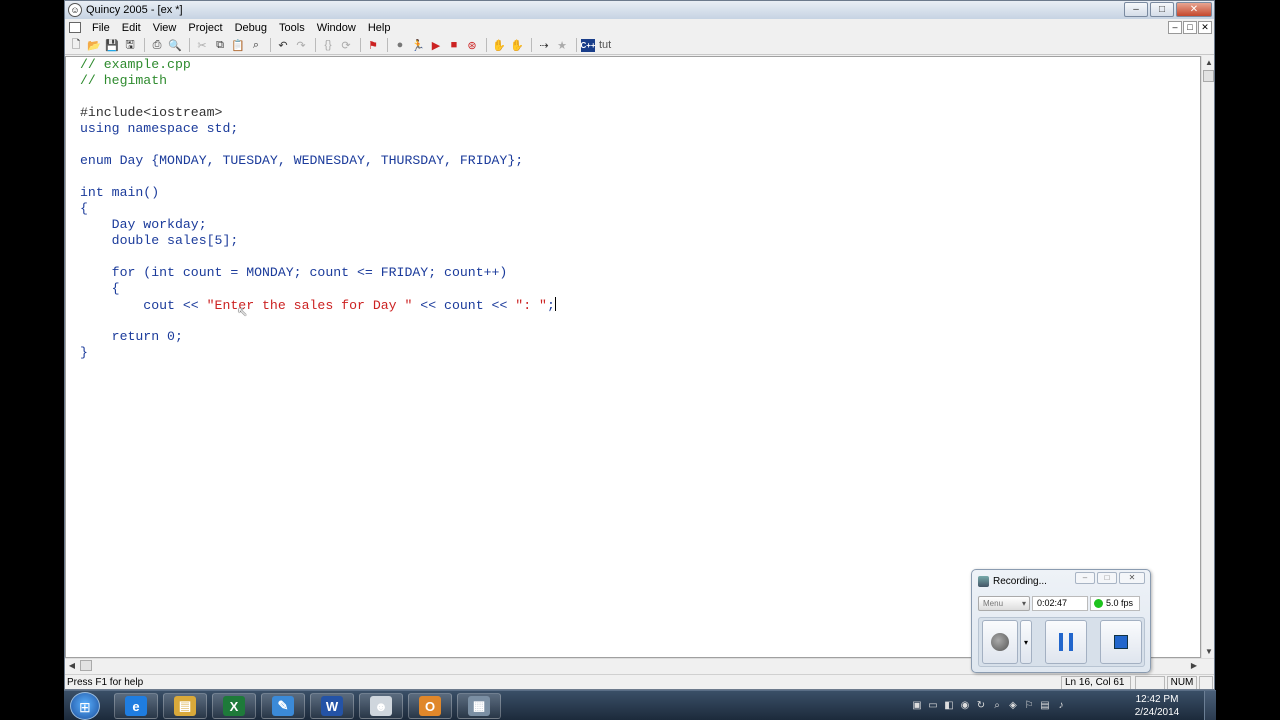 The image size is (1280, 720). I want to click on taskbar-file-explorer: ▤, so click(185, 706).